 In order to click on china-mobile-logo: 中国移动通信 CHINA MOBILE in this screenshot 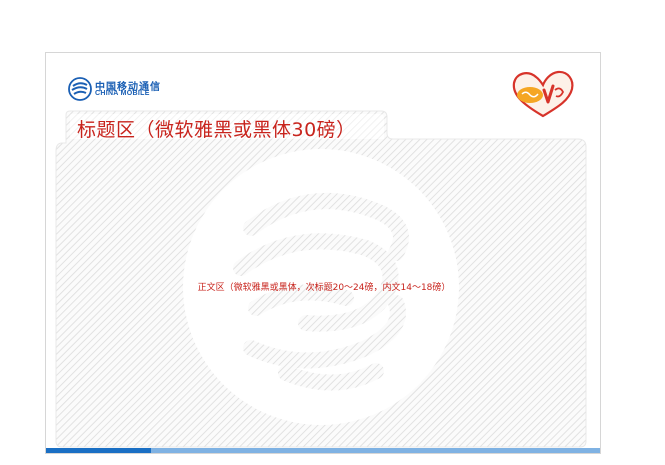, I will do `click(118, 90)`.